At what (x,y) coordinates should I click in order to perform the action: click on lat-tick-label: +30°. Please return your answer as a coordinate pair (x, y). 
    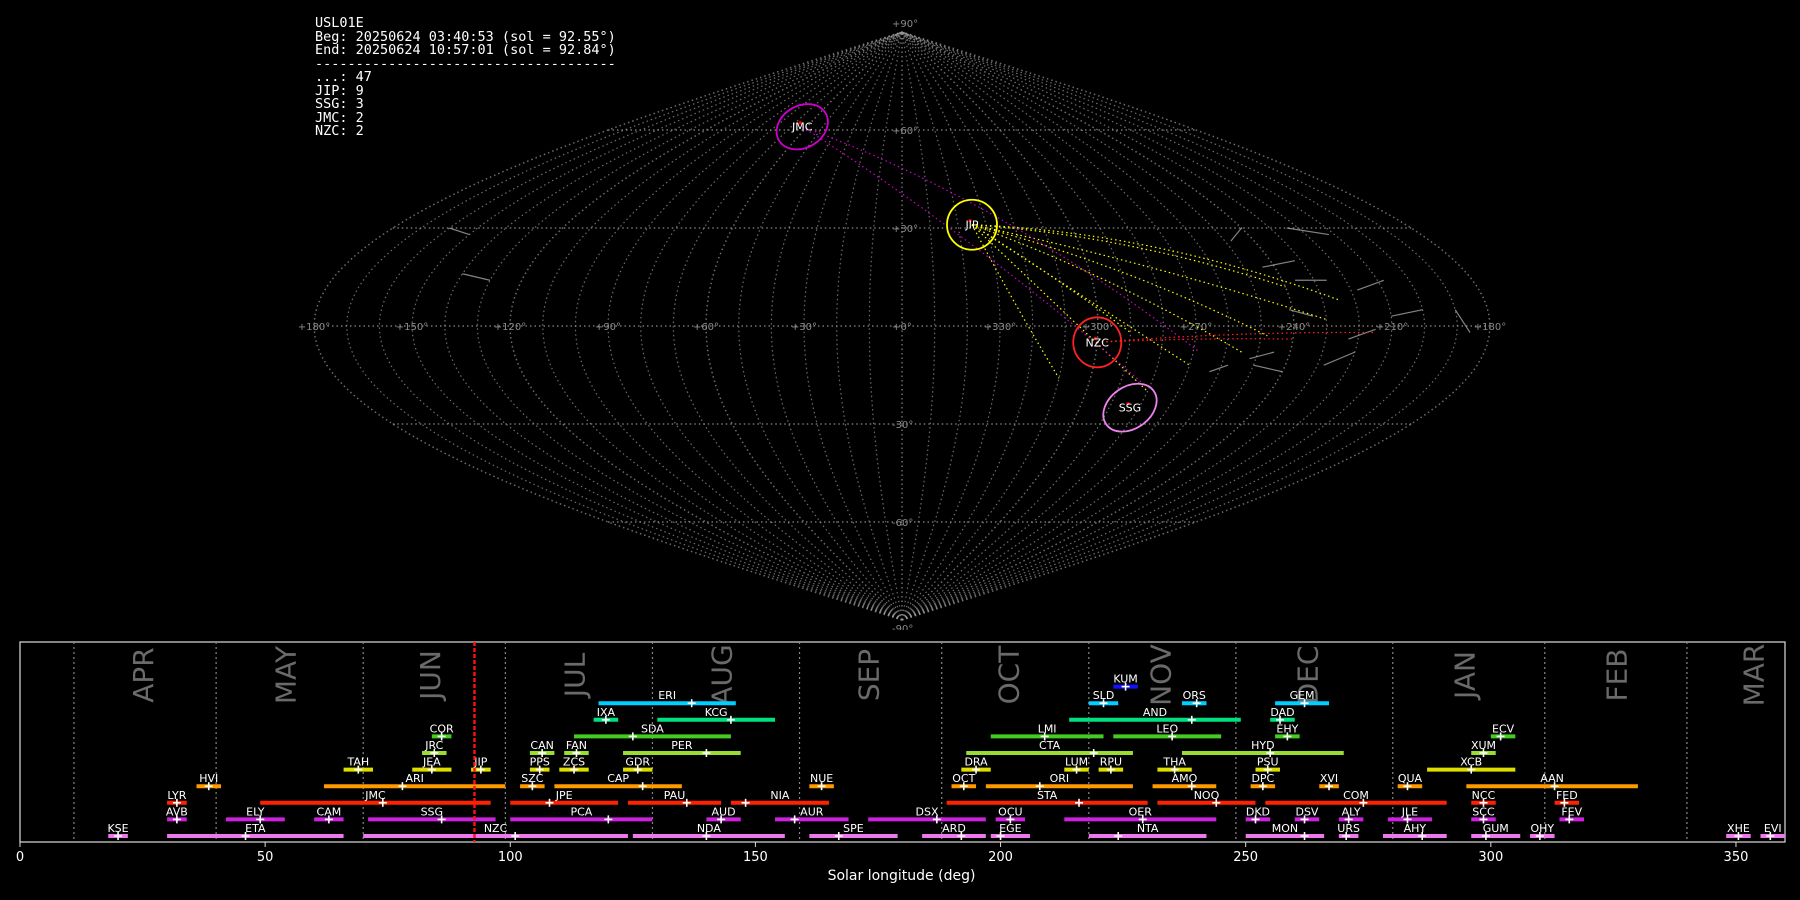
    Looking at the image, I should click on (905, 229).